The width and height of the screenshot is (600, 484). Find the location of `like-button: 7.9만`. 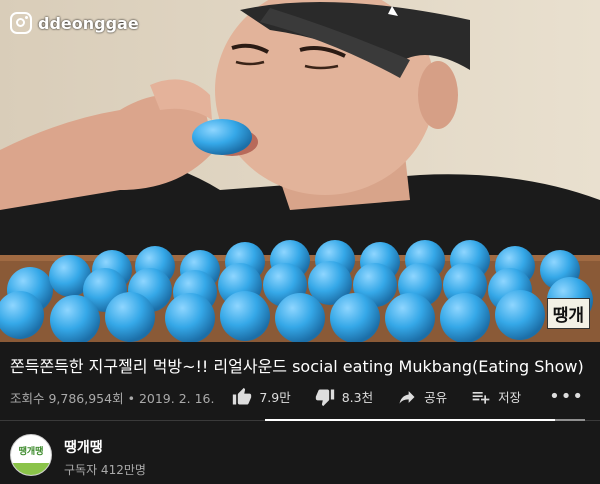

like-button: 7.9만 is located at coordinates (261, 397).